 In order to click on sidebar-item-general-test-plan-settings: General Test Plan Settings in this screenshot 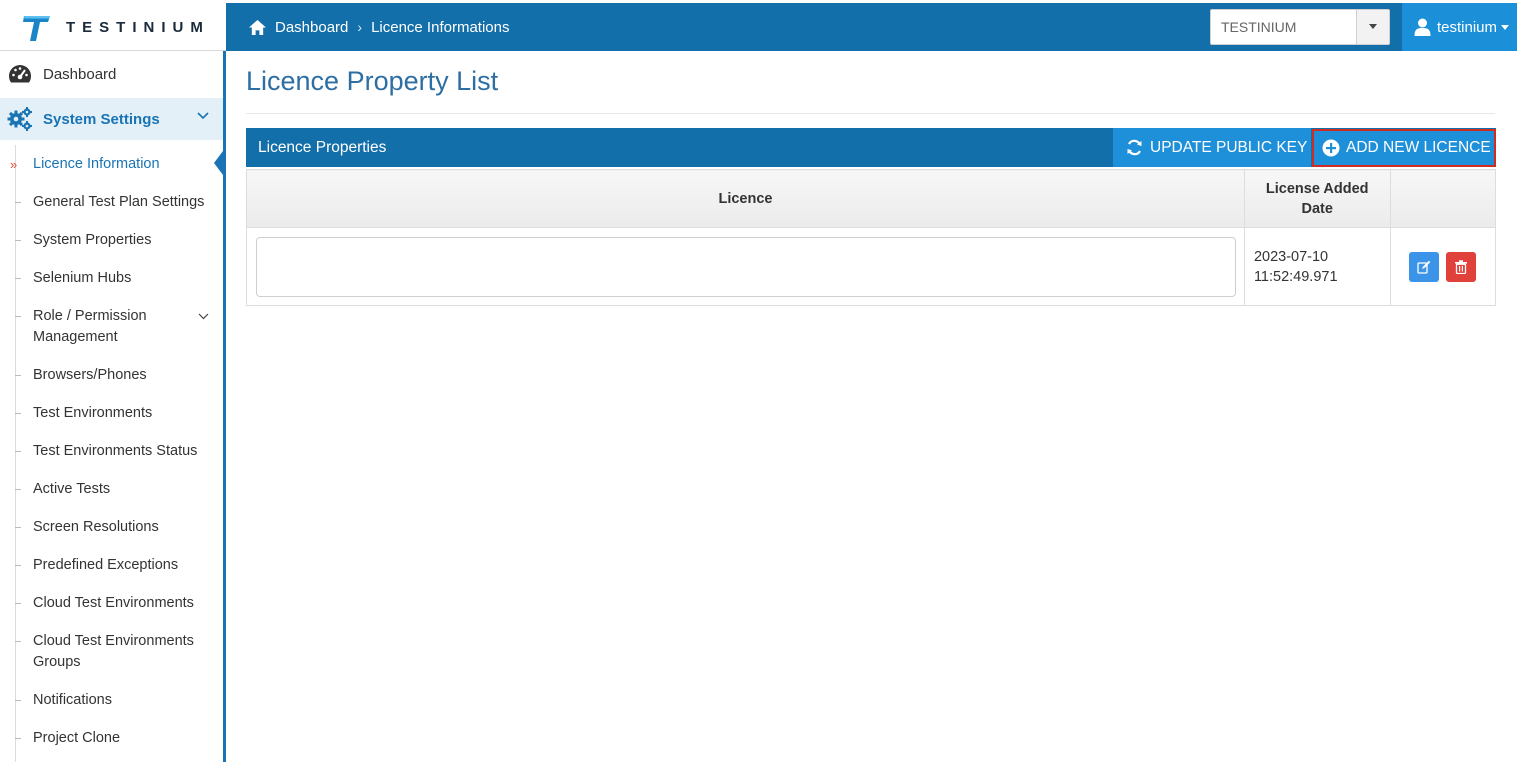, I will do `click(111, 203)`.